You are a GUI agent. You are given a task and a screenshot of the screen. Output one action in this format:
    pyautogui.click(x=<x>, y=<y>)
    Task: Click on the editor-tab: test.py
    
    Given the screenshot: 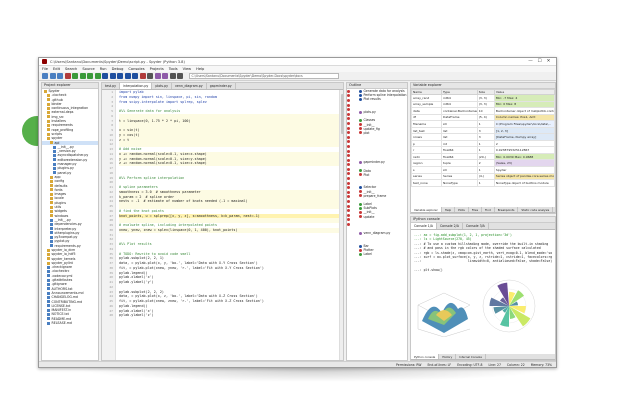 What is the action you would take?
    pyautogui.click(x=111, y=86)
    